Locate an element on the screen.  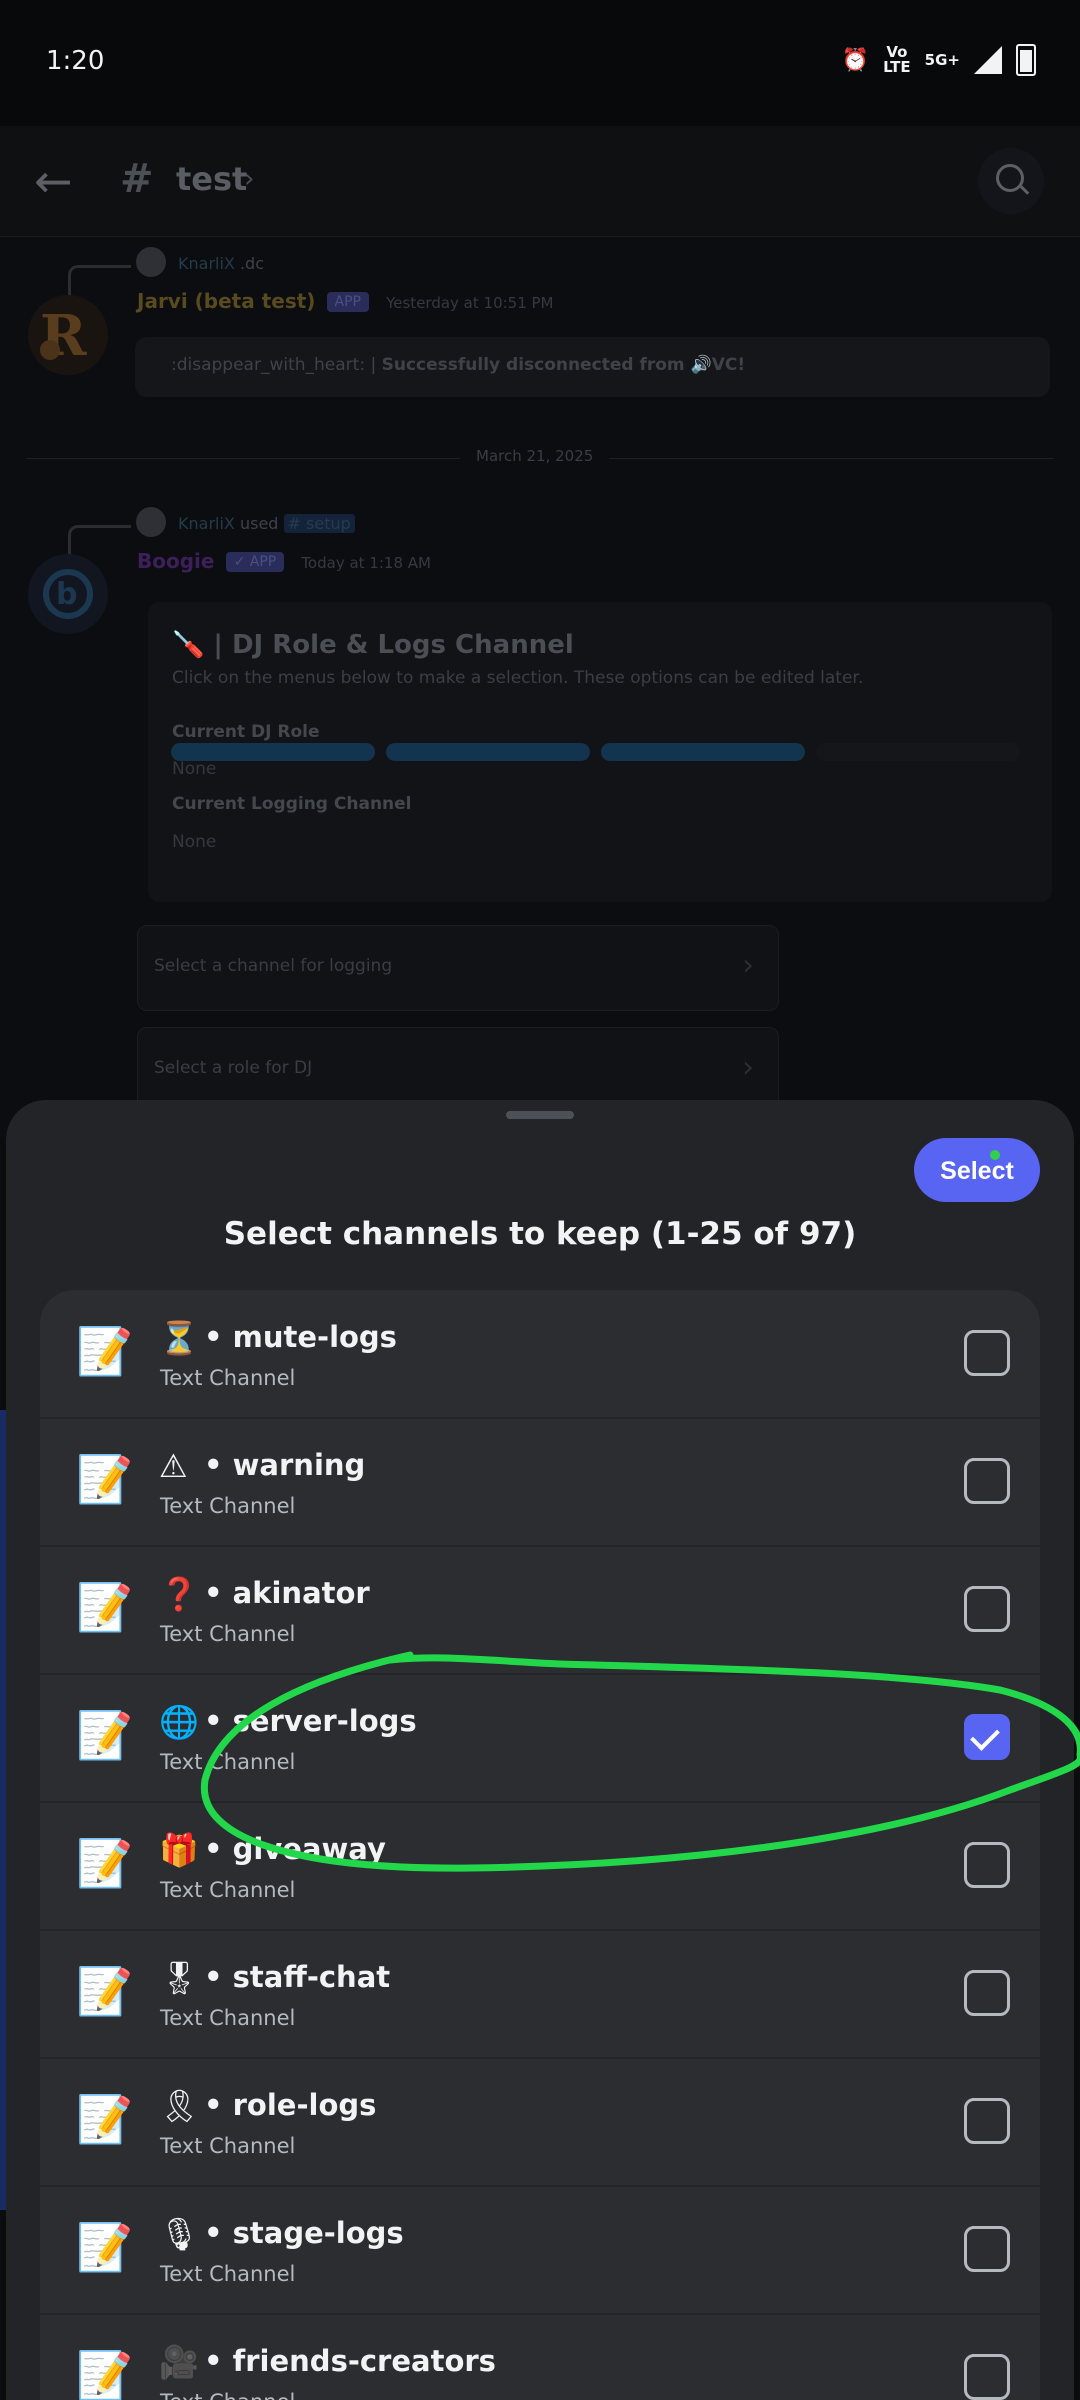
channel-hash-icon: # is located at coordinates (137, 179).